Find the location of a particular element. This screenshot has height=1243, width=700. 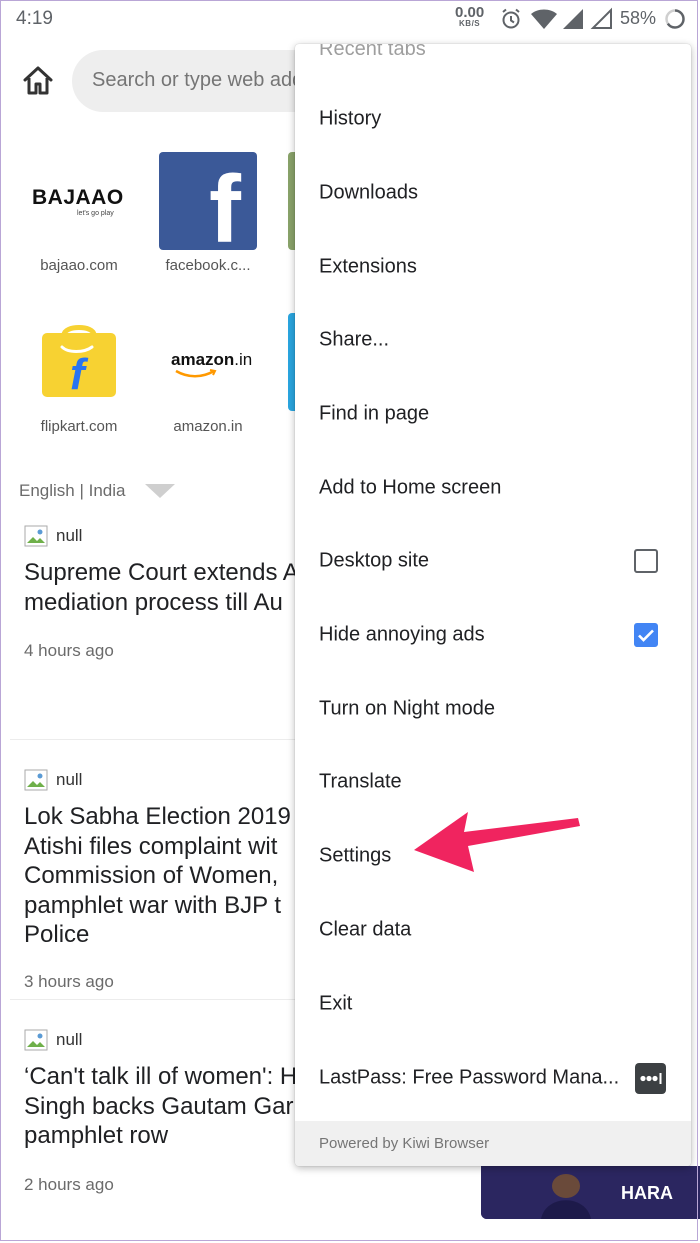

powered-by-text: Powered by Kiwi Browser is located at coordinates (404, 1143).